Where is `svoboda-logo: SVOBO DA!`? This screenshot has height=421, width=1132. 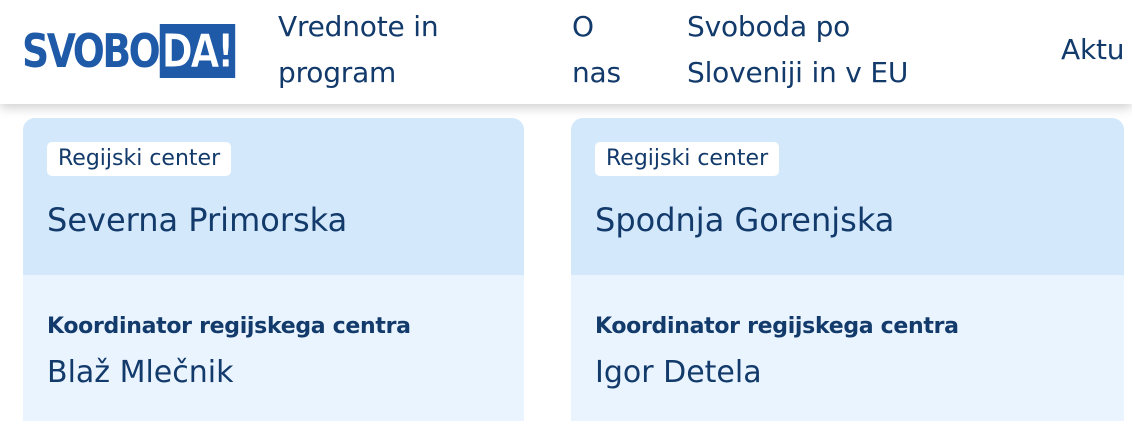
svoboda-logo: SVOBO DA! is located at coordinates (129, 51).